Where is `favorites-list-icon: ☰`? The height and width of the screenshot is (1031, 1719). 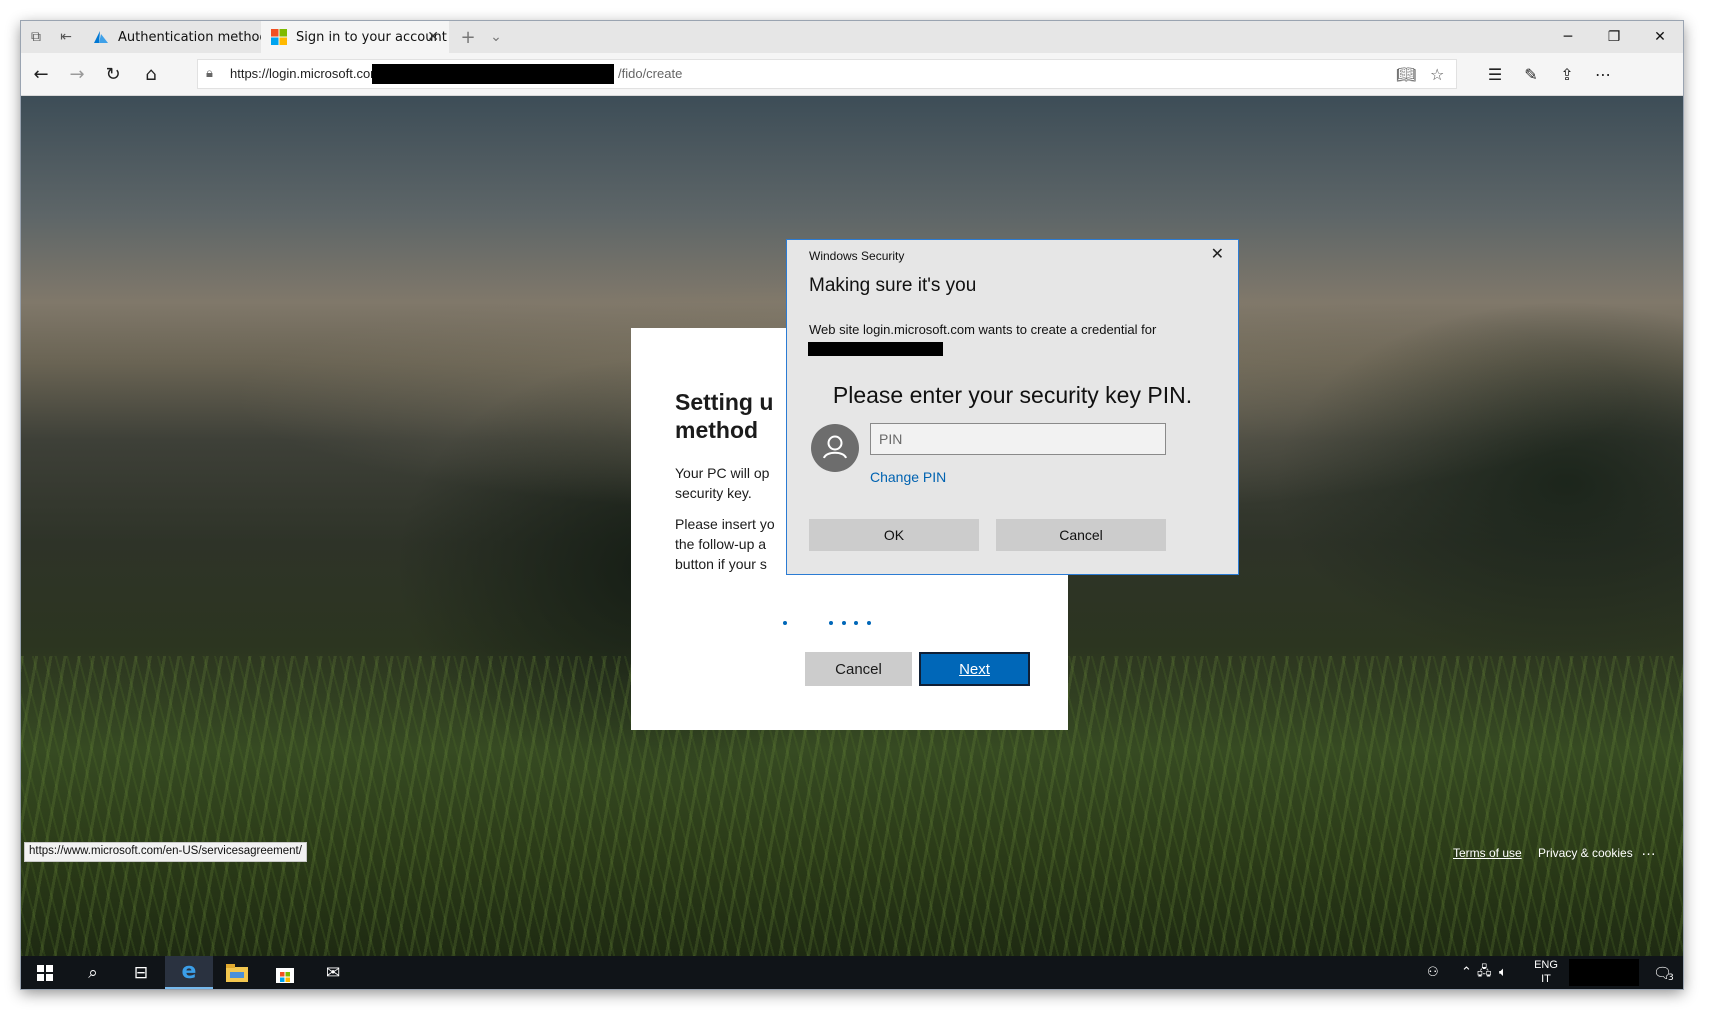 favorites-list-icon: ☰ is located at coordinates (1495, 74).